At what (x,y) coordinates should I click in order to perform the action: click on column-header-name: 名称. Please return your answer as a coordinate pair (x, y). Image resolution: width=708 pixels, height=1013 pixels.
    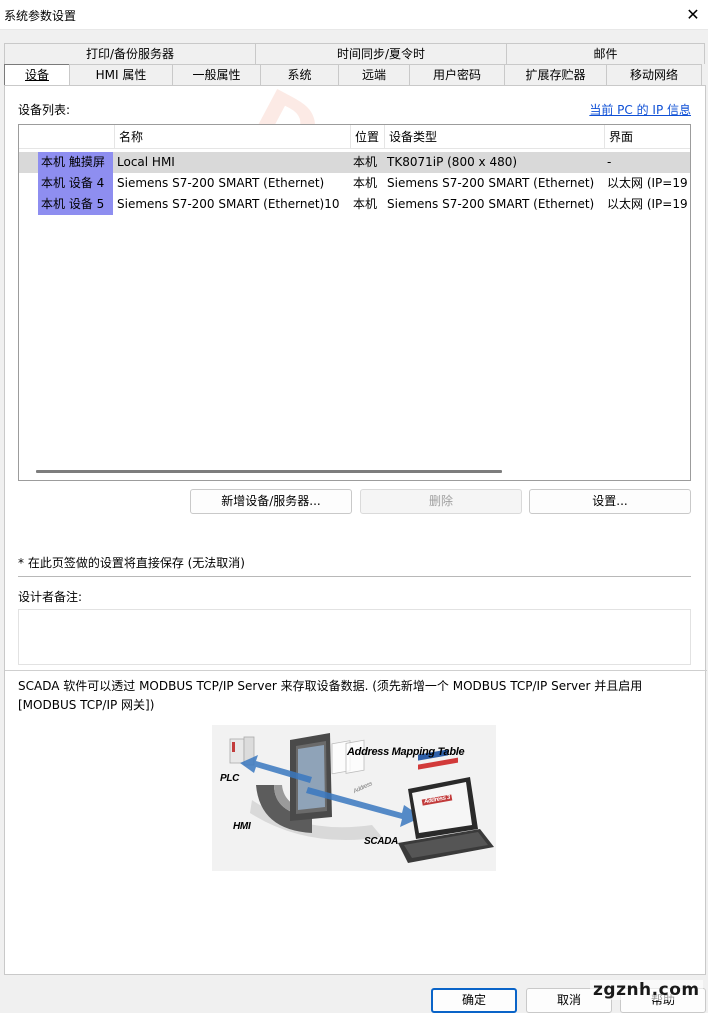
    Looking at the image, I should click on (128, 137).